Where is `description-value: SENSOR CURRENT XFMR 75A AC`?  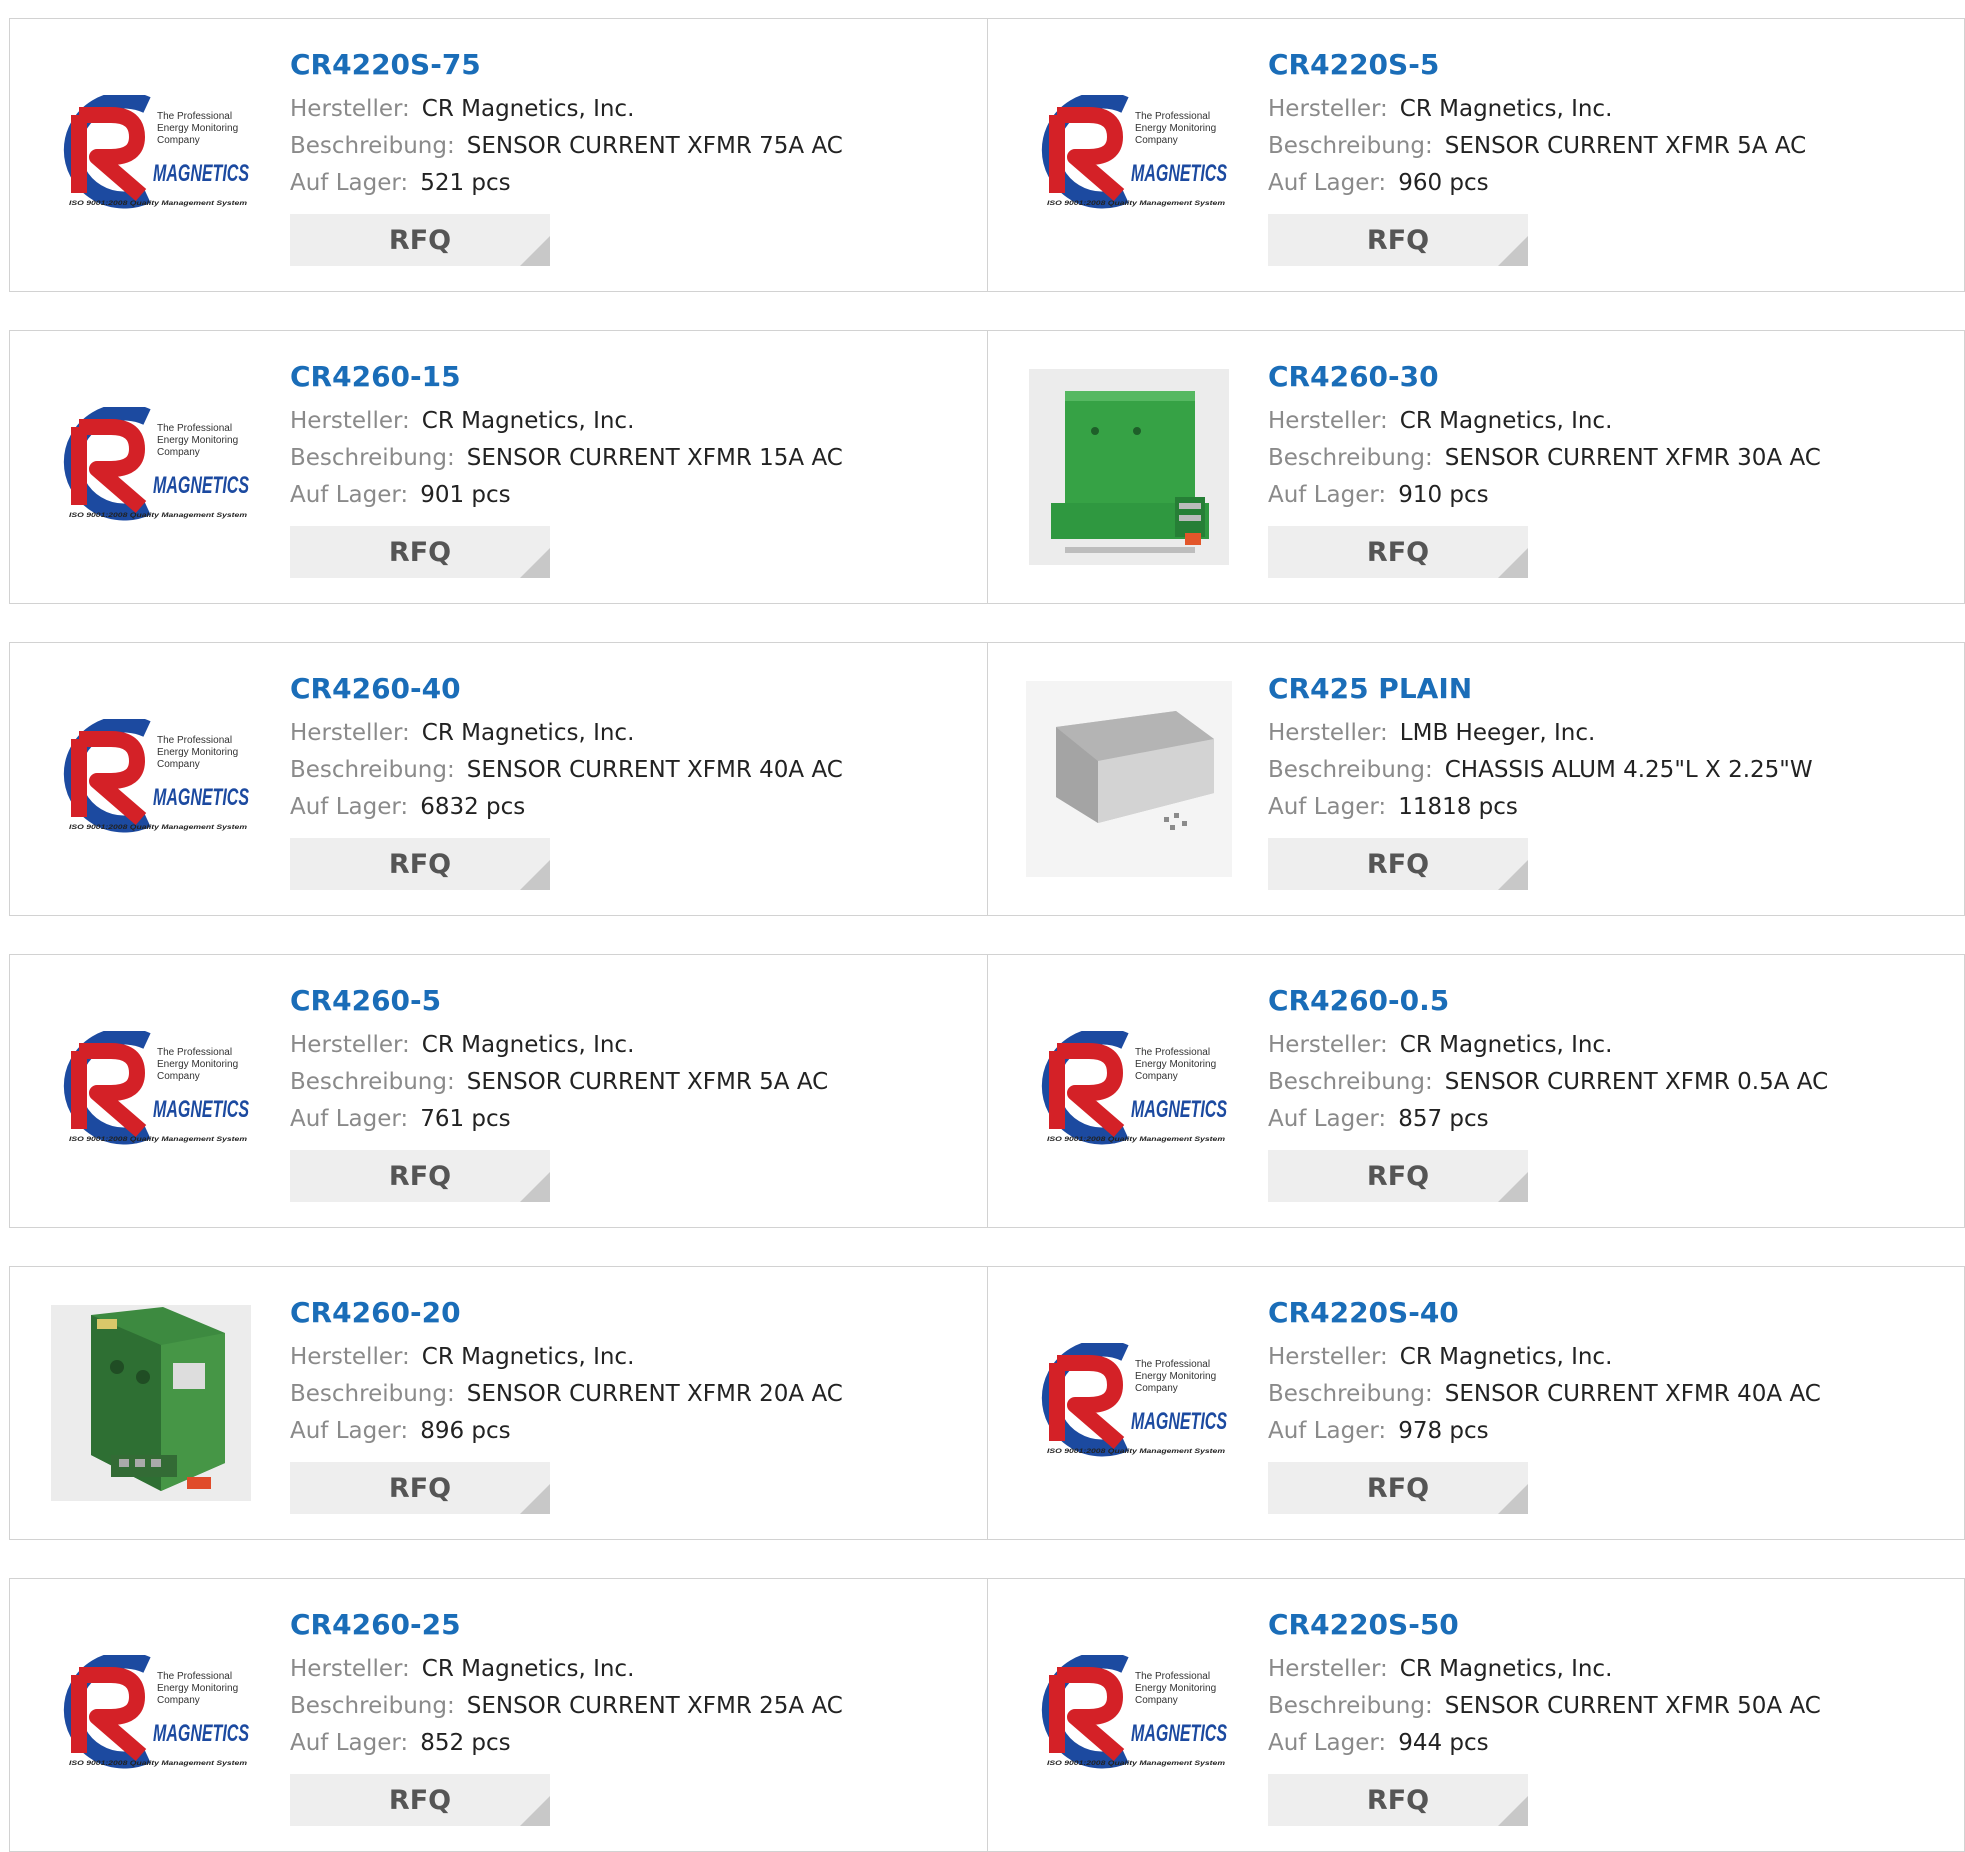 description-value: SENSOR CURRENT XFMR 75A AC is located at coordinates (654, 146).